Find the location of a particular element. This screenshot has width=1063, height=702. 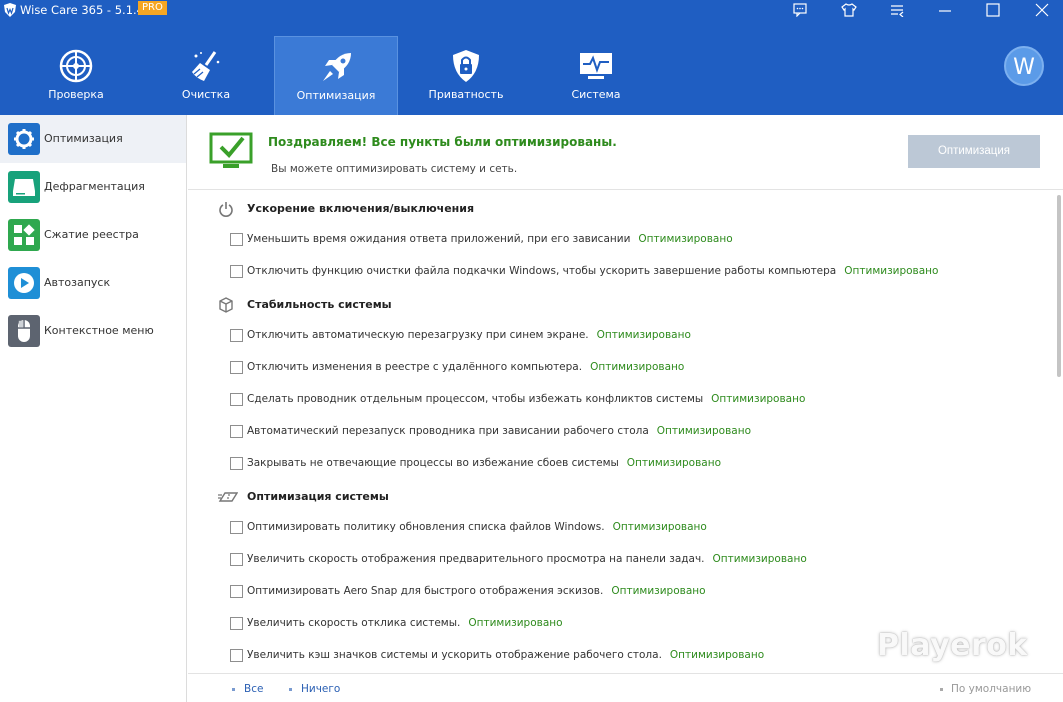

app-logo-icon is located at coordinates (10, 10).